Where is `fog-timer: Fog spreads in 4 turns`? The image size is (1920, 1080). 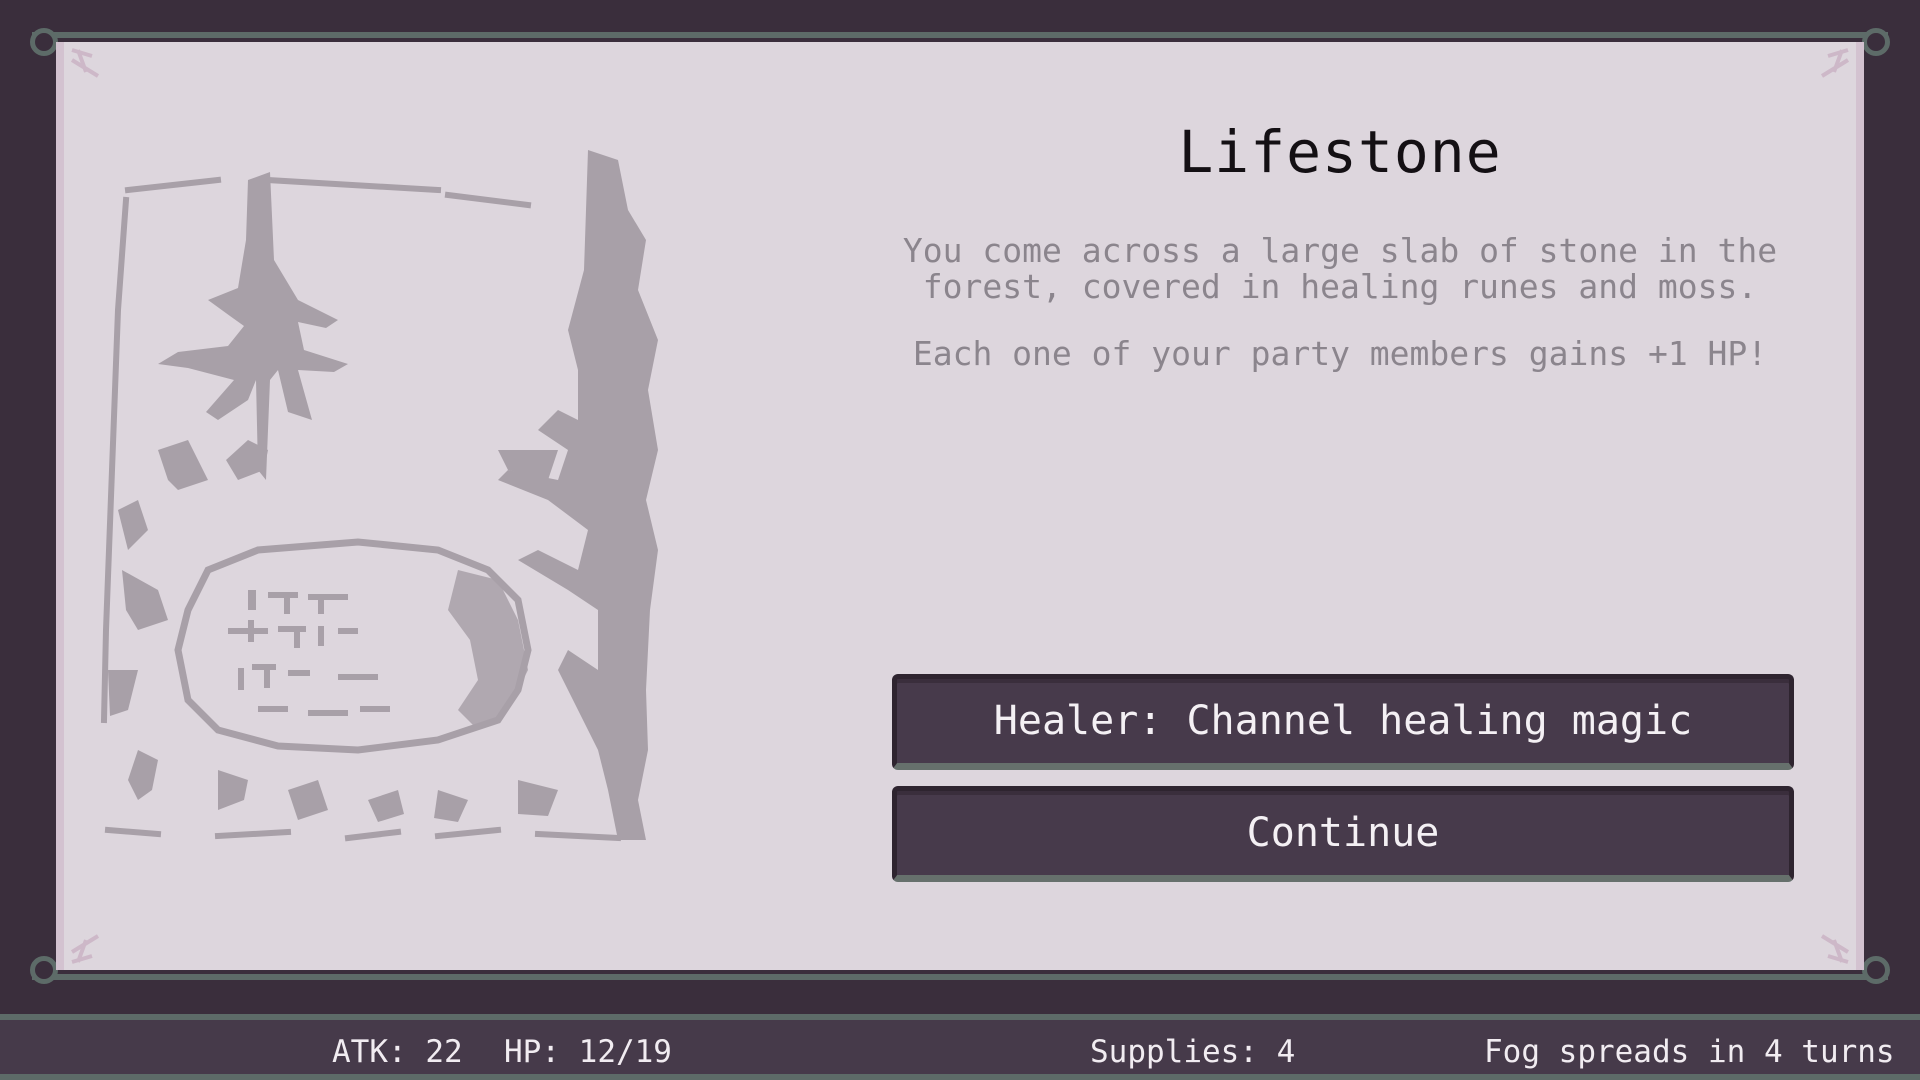
fog-timer: Fog spreads in 4 turns is located at coordinates (1689, 1052).